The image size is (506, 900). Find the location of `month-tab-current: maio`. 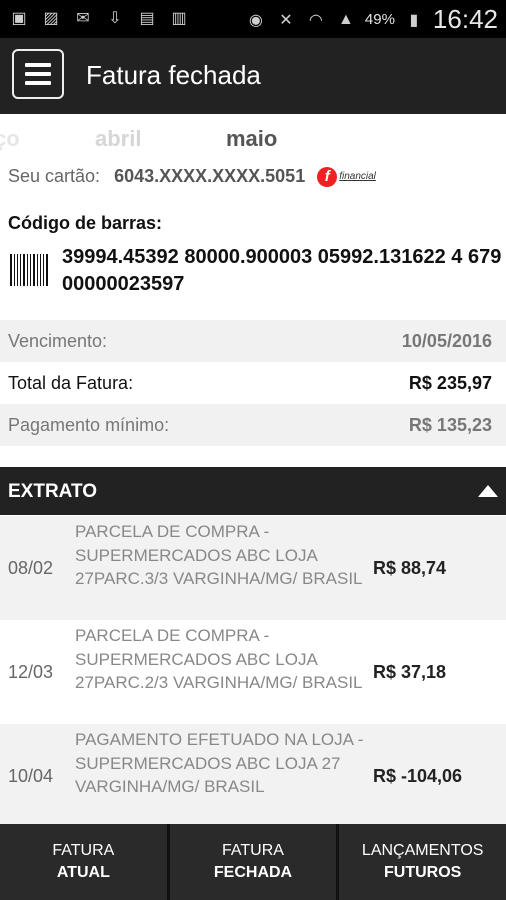

month-tab-current: maio is located at coordinates (251, 139).